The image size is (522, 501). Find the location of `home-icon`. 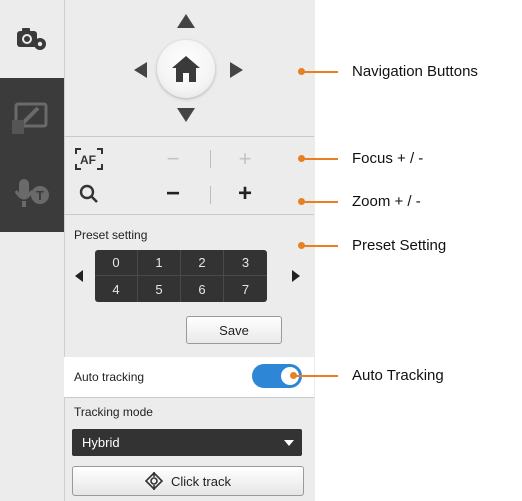

home-icon is located at coordinates (186, 69).